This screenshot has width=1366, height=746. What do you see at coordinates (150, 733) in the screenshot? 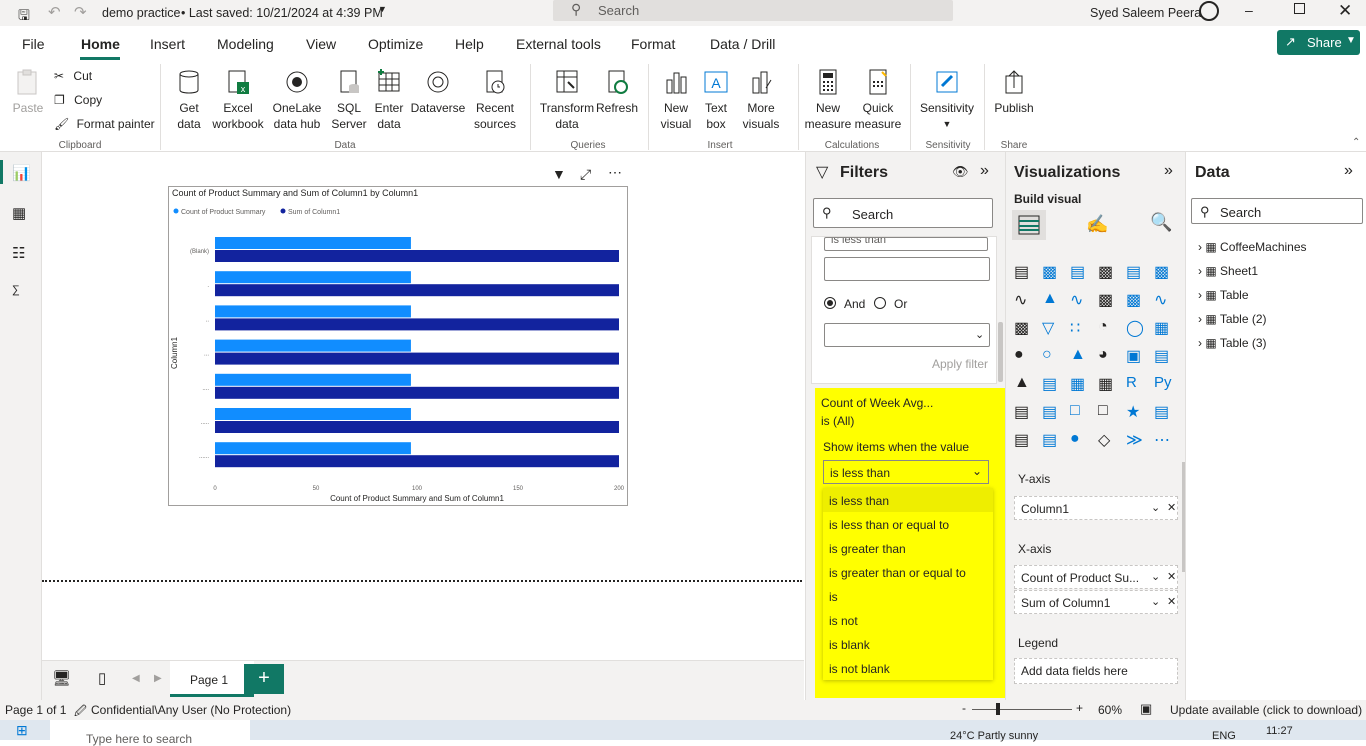
I see `taskbar-search: Type here to search` at bounding box center [150, 733].